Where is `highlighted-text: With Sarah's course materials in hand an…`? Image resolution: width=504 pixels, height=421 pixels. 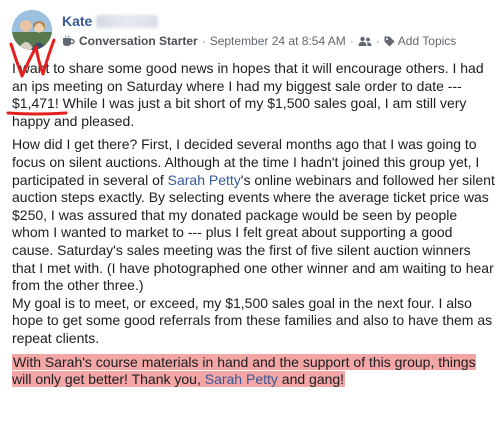
highlighted-text: With Sarah's course materials in hand an… is located at coordinates (244, 370).